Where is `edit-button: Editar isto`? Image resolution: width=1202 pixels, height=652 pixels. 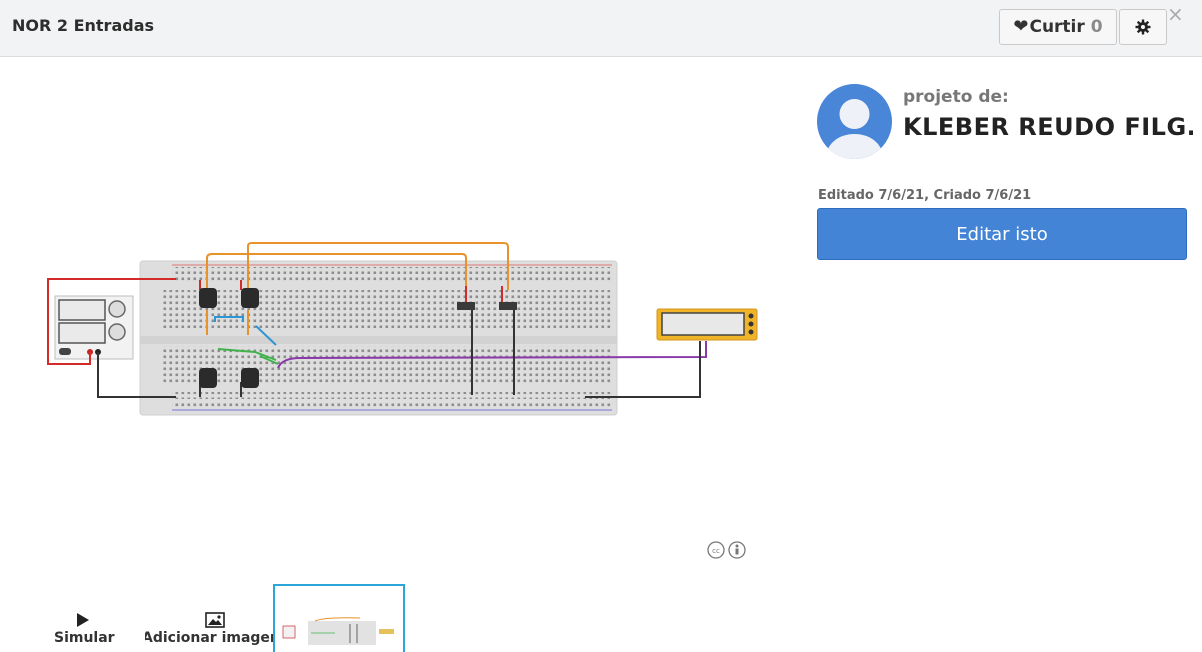
edit-button: Editar isto is located at coordinates (1002, 234).